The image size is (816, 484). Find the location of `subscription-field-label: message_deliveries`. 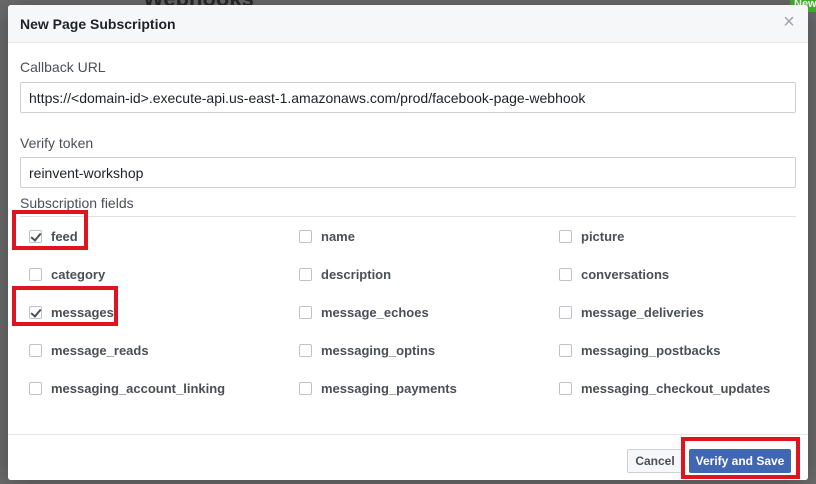

subscription-field-label: message_deliveries is located at coordinates (642, 312).